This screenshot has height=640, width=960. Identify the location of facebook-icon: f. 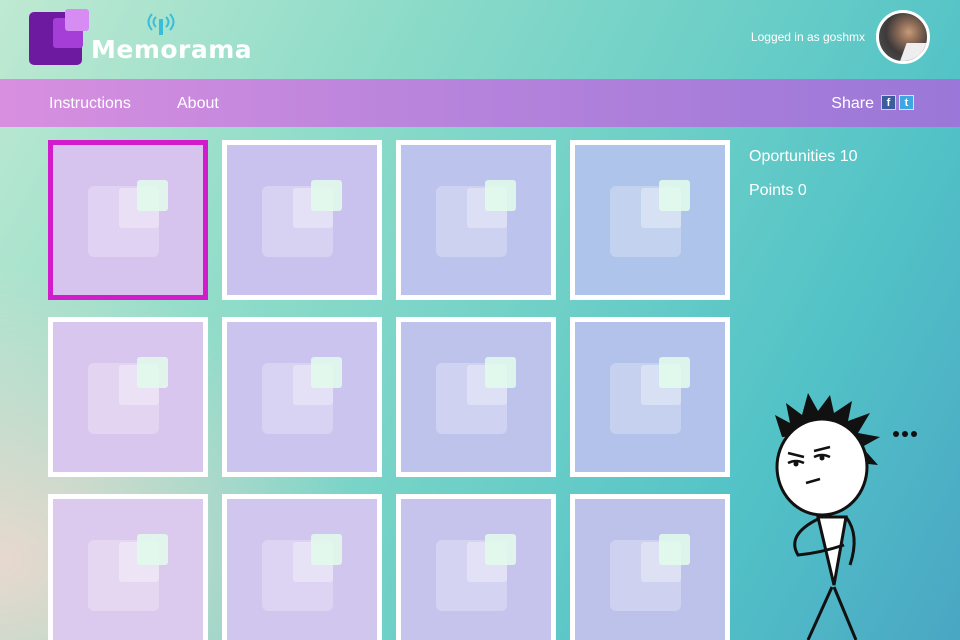
(888, 102).